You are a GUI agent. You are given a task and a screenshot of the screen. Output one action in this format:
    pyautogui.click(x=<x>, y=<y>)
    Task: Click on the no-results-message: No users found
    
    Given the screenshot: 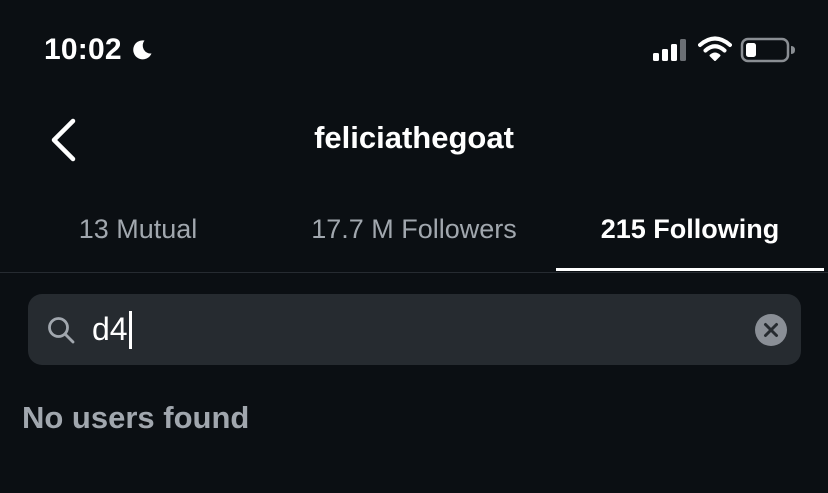 What is the action you would take?
    pyautogui.click(x=136, y=417)
    